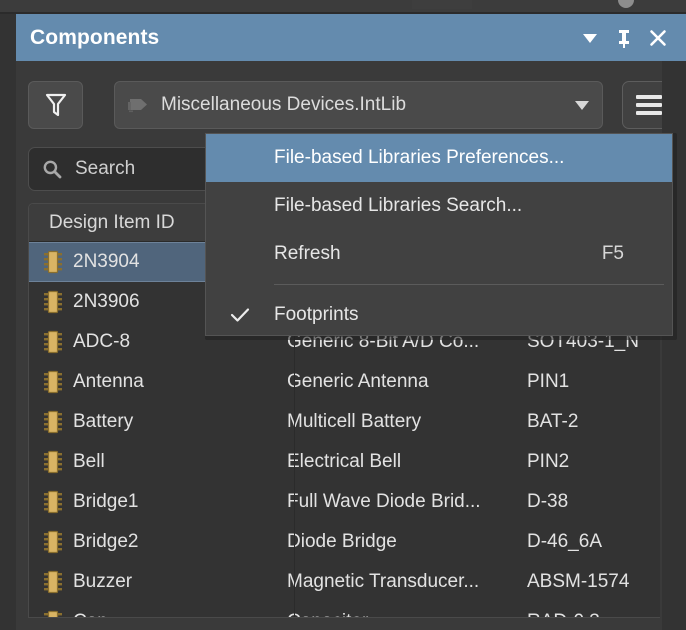  Describe the element at coordinates (548, 461) in the screenshot. I see `cell-footprint: PIN2` at that location.